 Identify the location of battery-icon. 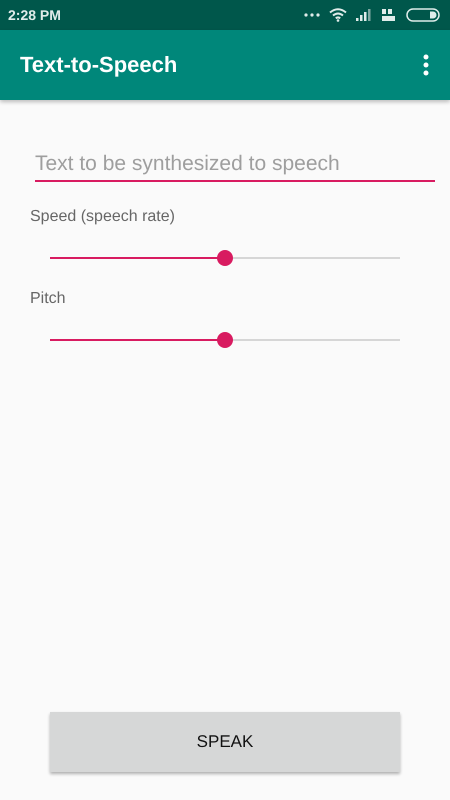
(423, 15).